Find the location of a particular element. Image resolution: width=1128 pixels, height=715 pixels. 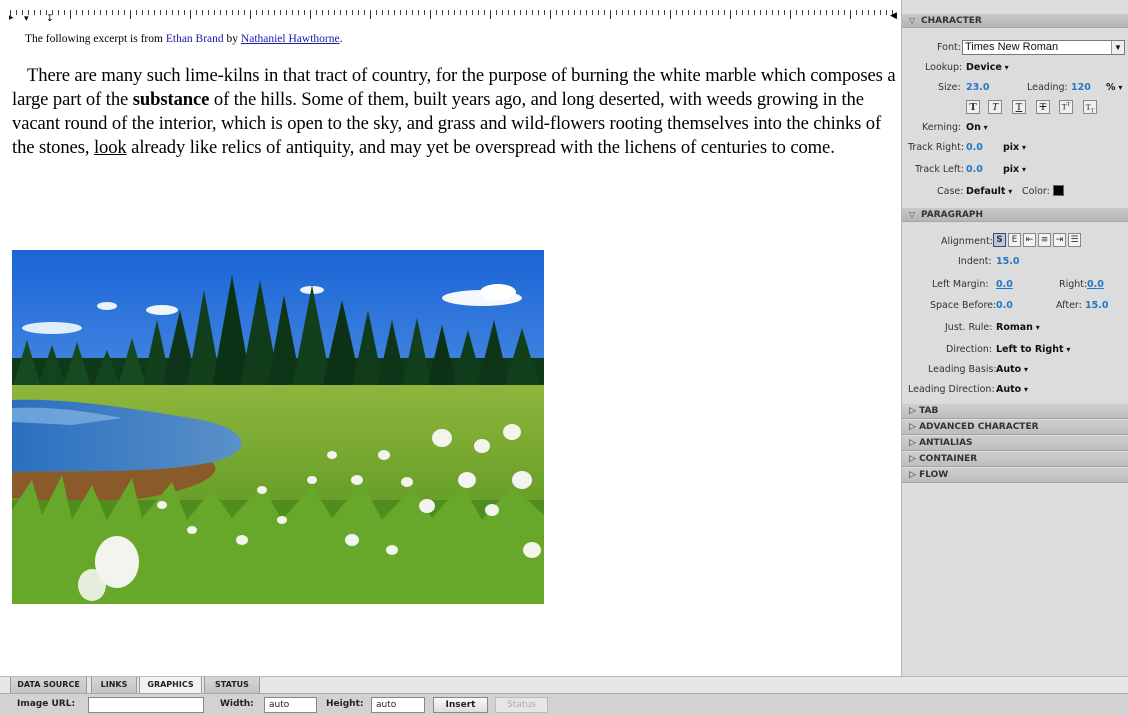

leading-value: 120 is located at coordinates (1081, 87).